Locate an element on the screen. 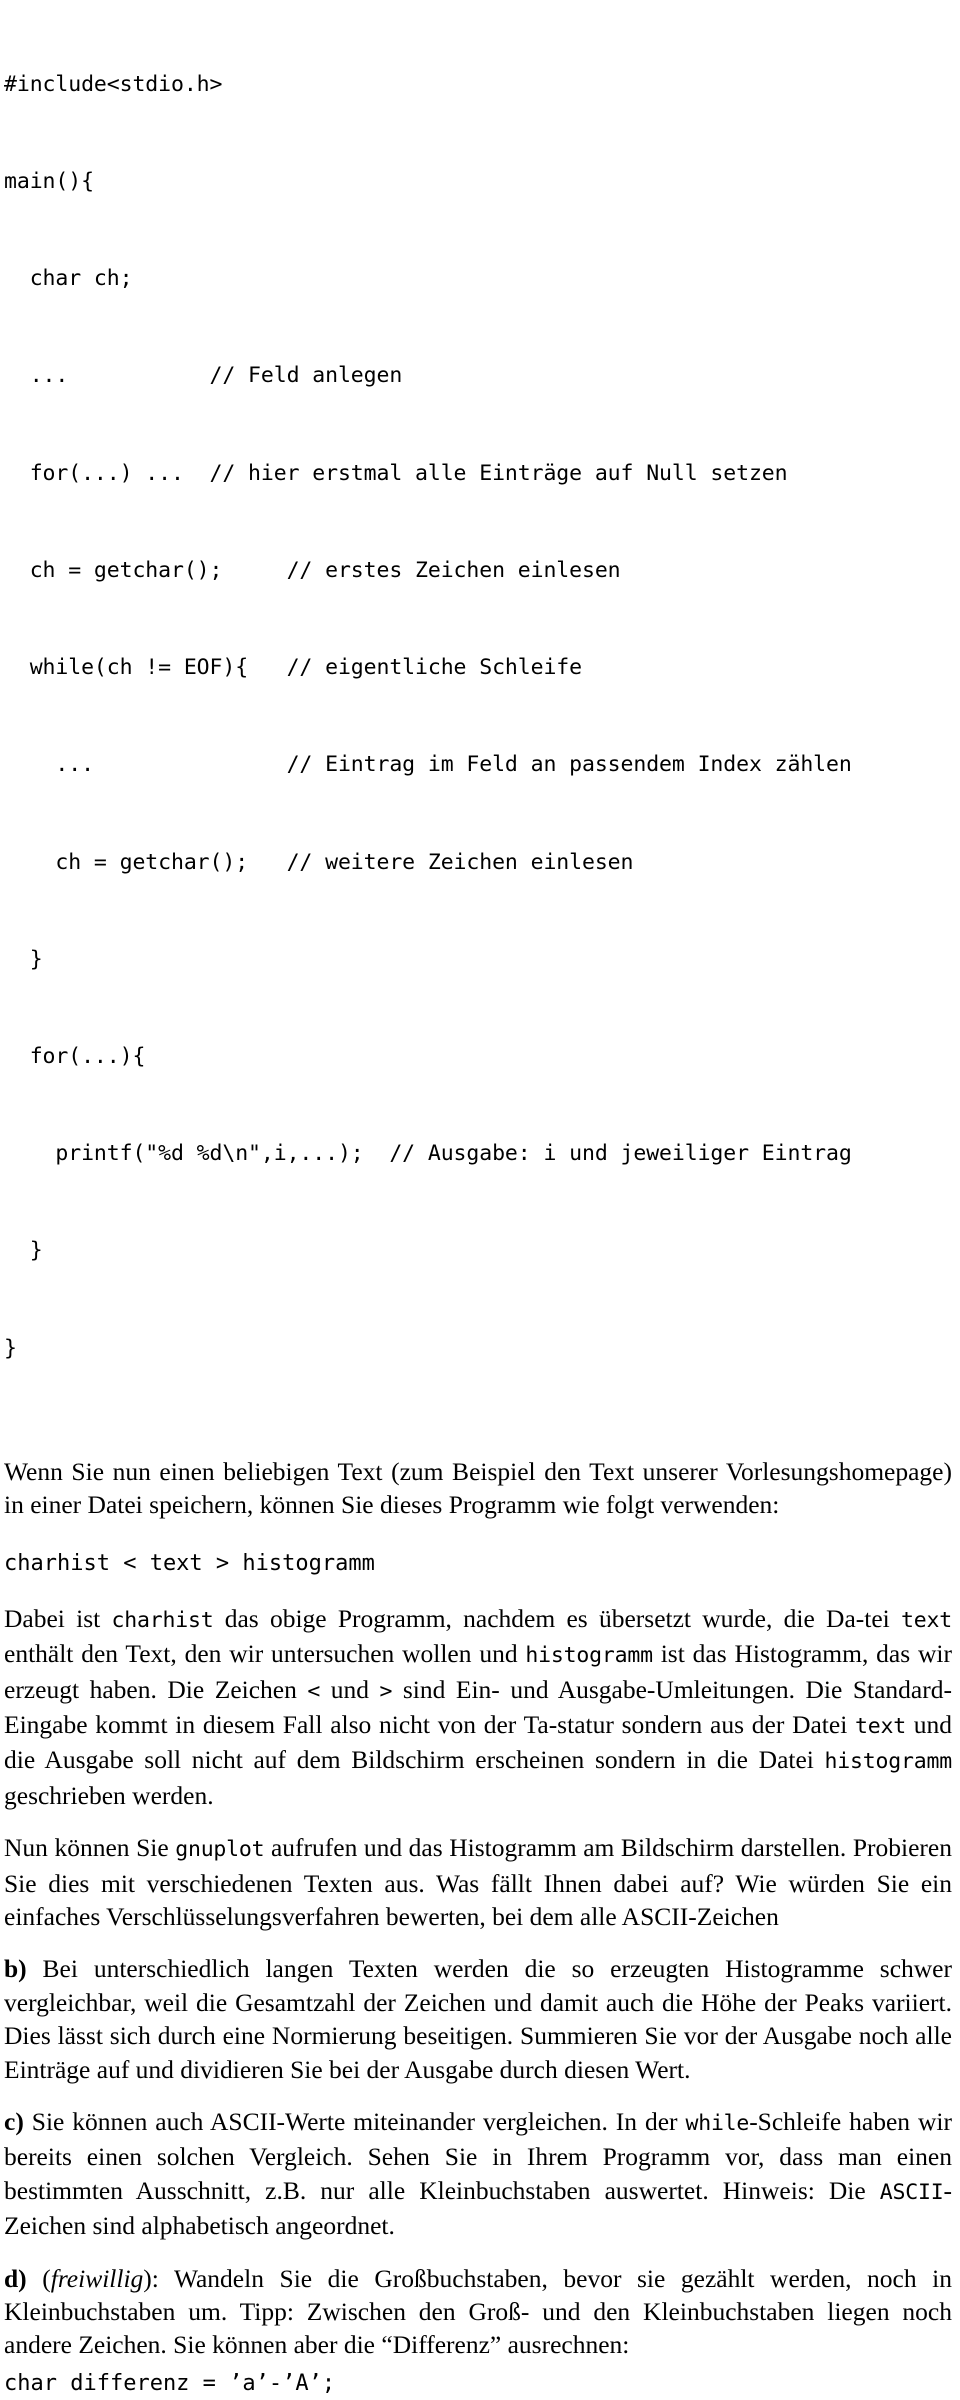  text-run: Dabei ist is located at coordinates (58, 1618).